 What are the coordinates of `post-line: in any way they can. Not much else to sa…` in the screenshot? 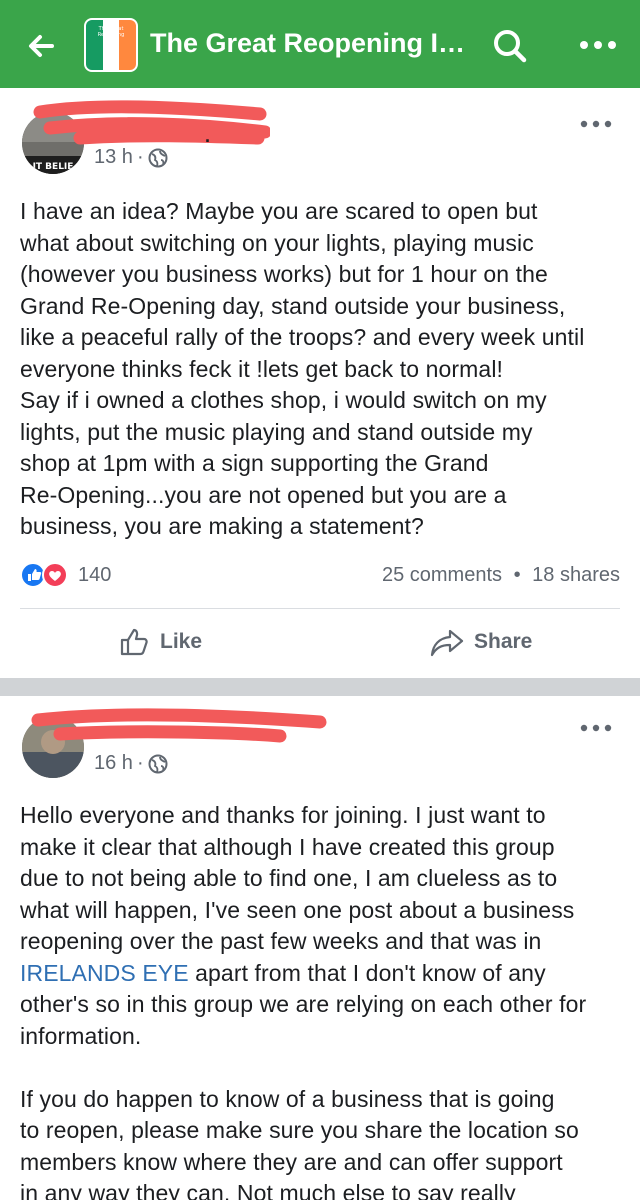 It's located at (268, 1190).